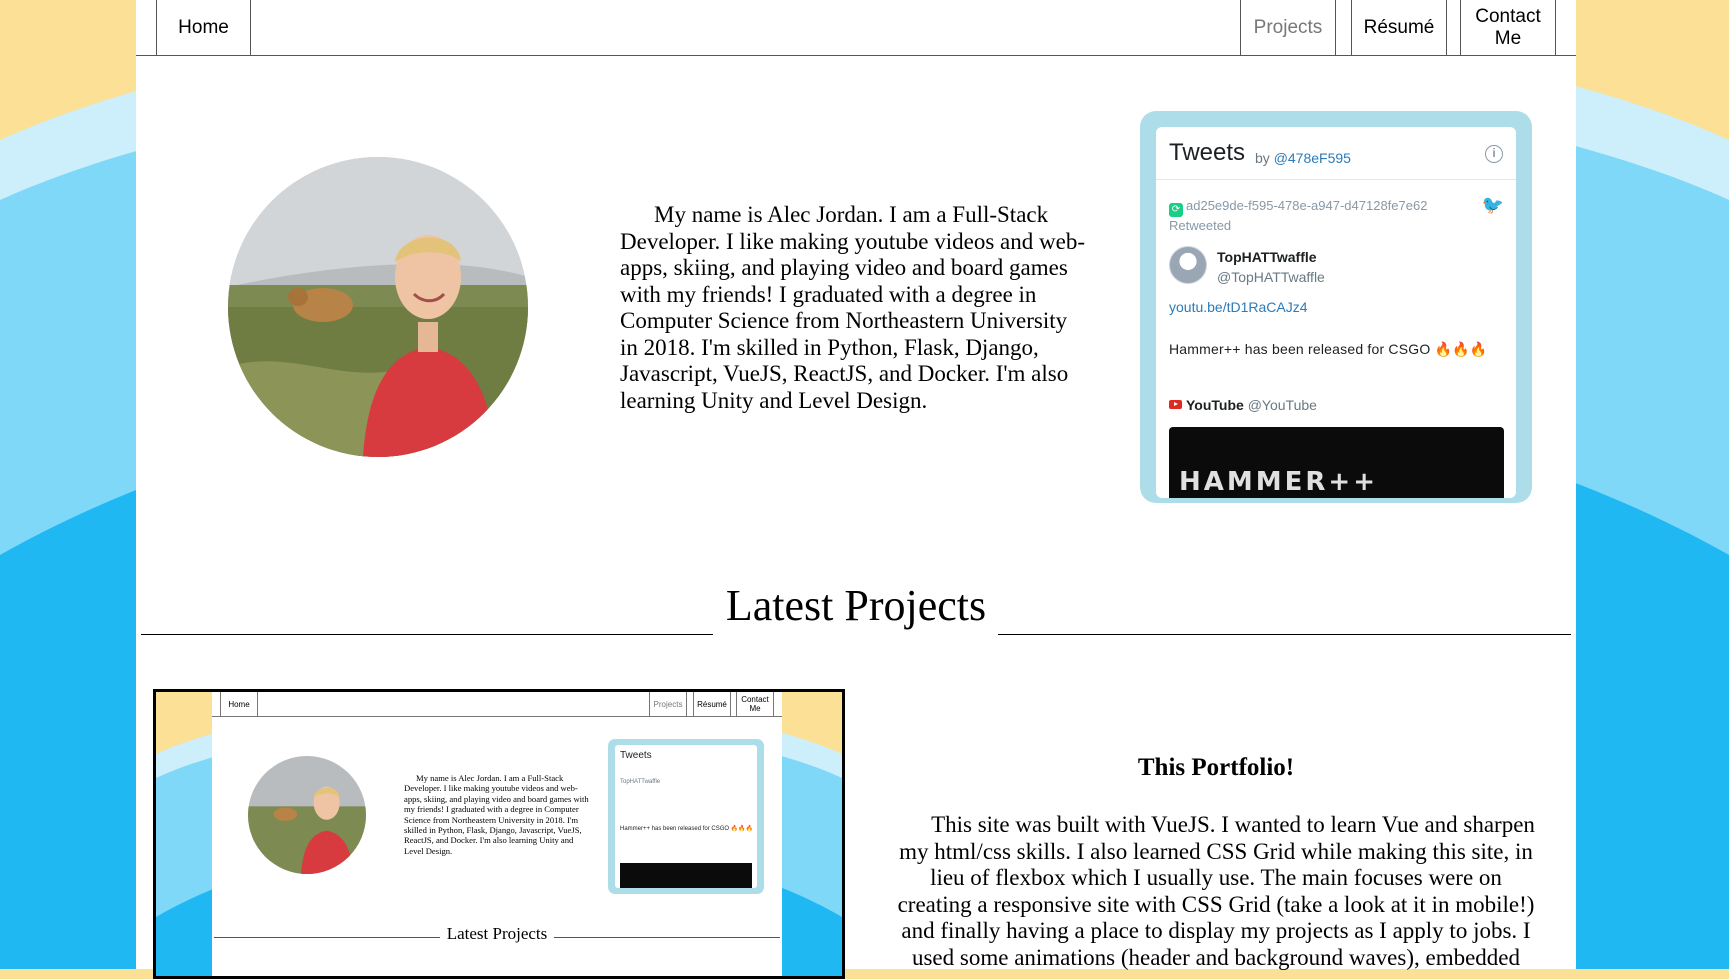 This screenshot has height=979, width=1729. I want to click on top-nav: Home Projects Résumé Contact Me, so click(856, 28).